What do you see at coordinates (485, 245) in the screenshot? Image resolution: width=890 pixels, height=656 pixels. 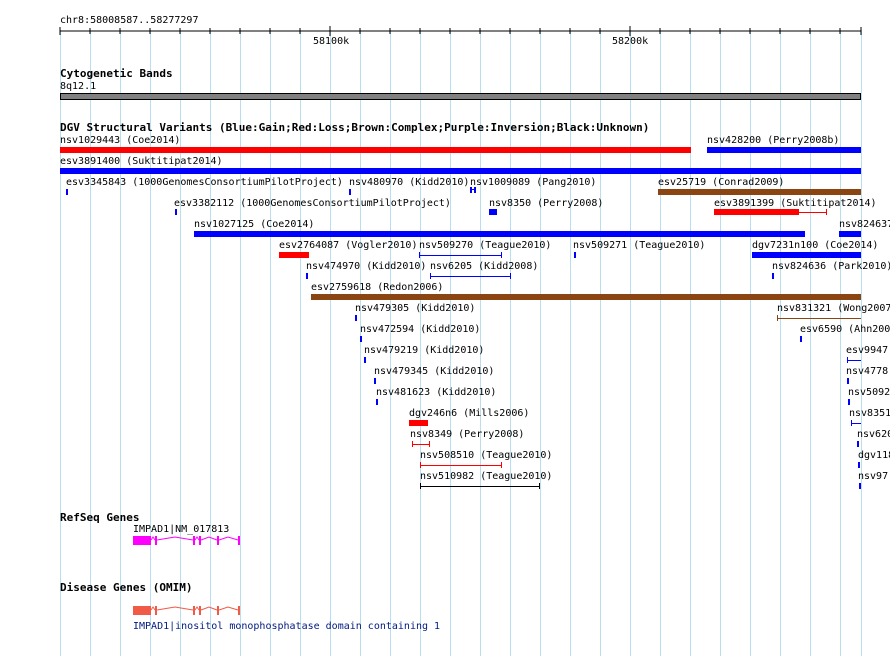 I see `variant-label: nsv509270 (Teague2010)` at bounding box center [485, 245].